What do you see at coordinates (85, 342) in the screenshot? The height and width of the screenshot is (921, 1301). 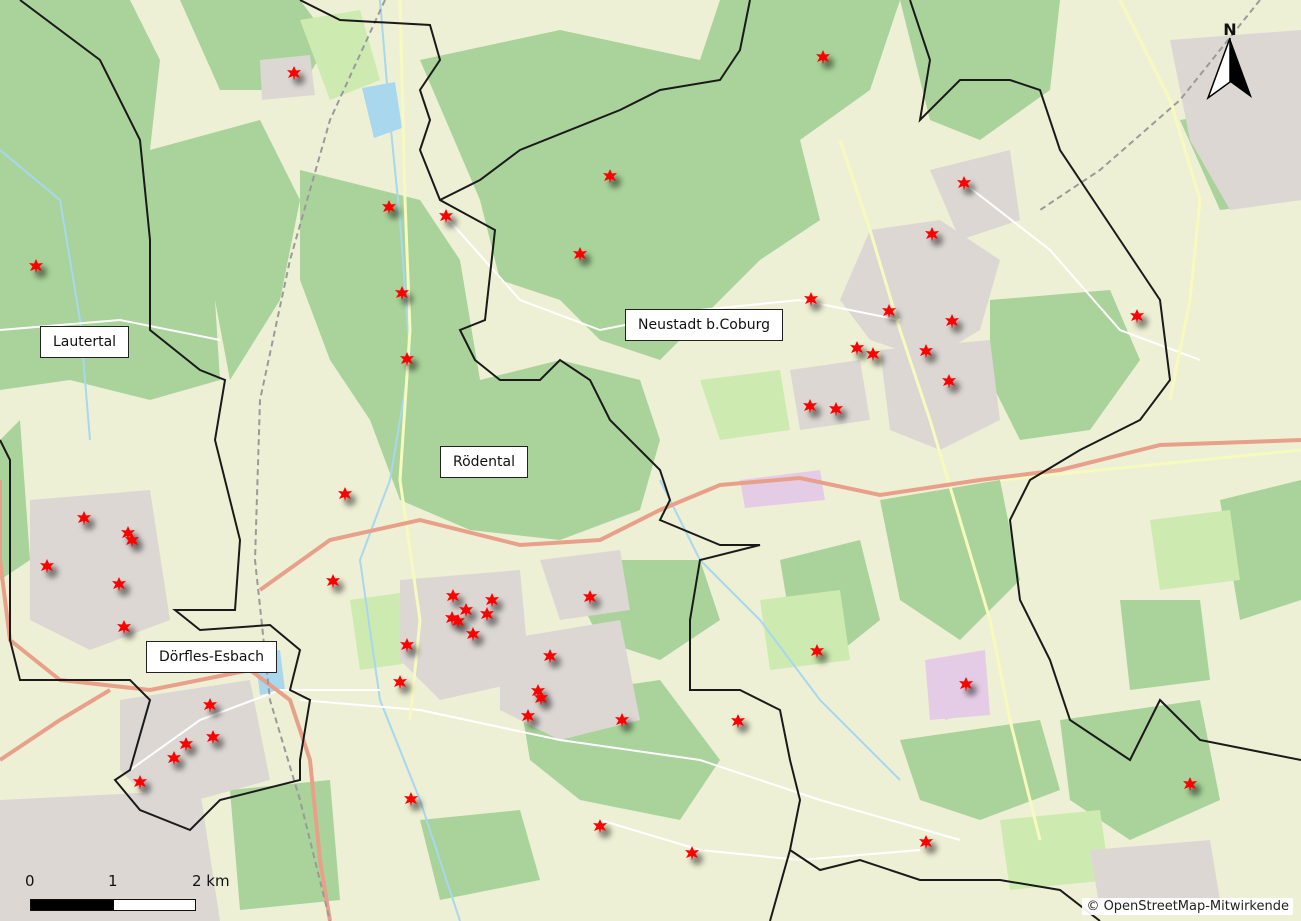 I see `place-label-lautertal: Lautertal` at bounding box center [85, 342].